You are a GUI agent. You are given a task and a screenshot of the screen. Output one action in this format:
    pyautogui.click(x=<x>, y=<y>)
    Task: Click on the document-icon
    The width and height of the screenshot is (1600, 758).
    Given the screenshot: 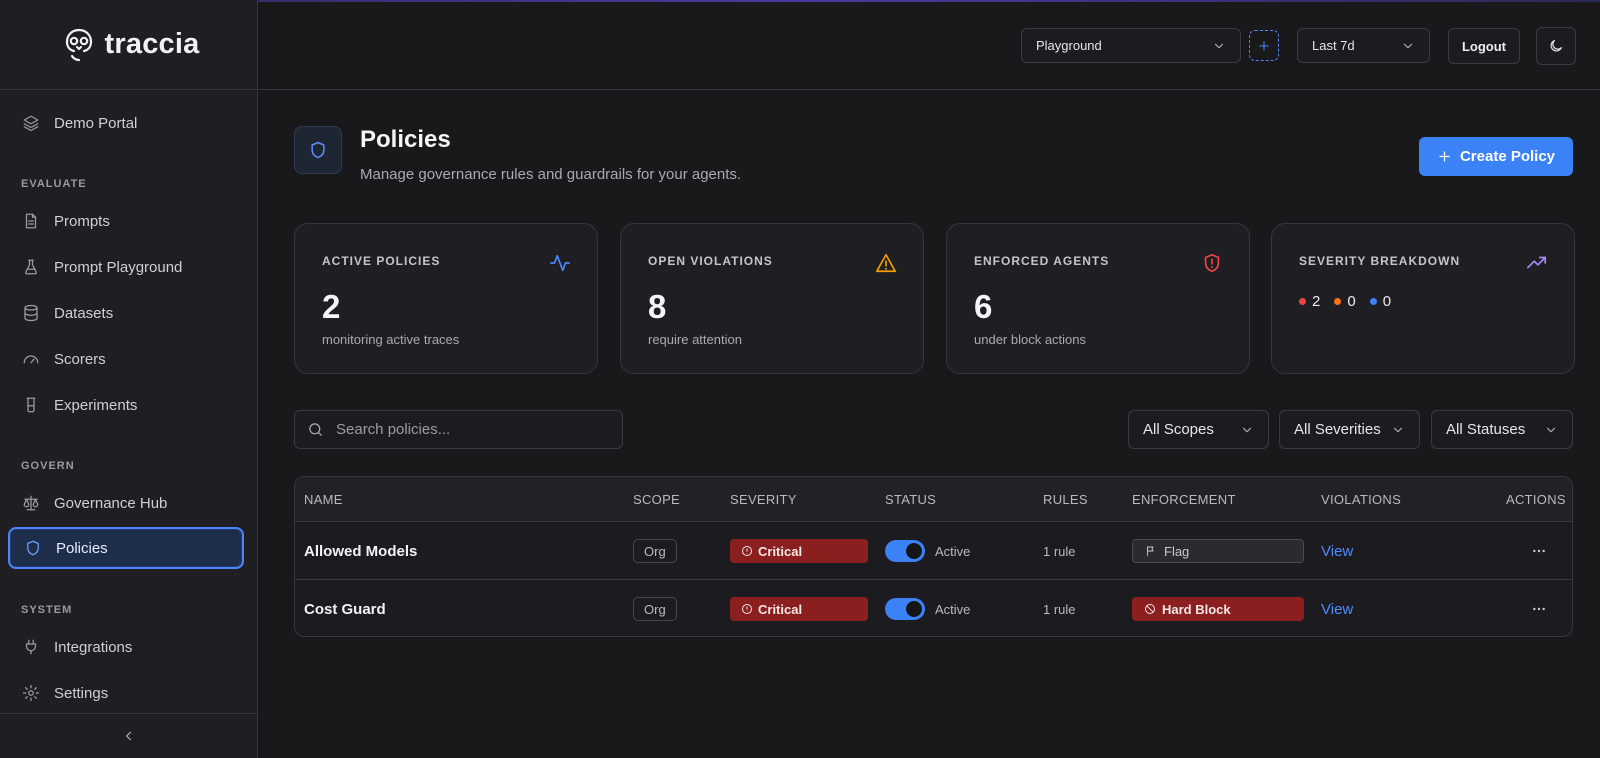 What is the action you would take?
    pyautogui.click(x=31, y=221)
    